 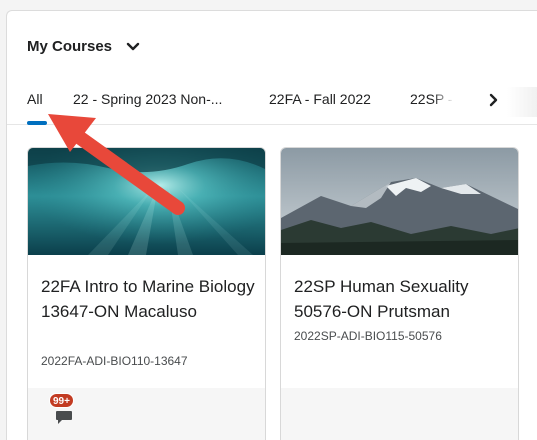 What do you see at coordinates (133, 47) in the screenshot?
I see `chevron-down-icon` at bounding box center [133, 47].